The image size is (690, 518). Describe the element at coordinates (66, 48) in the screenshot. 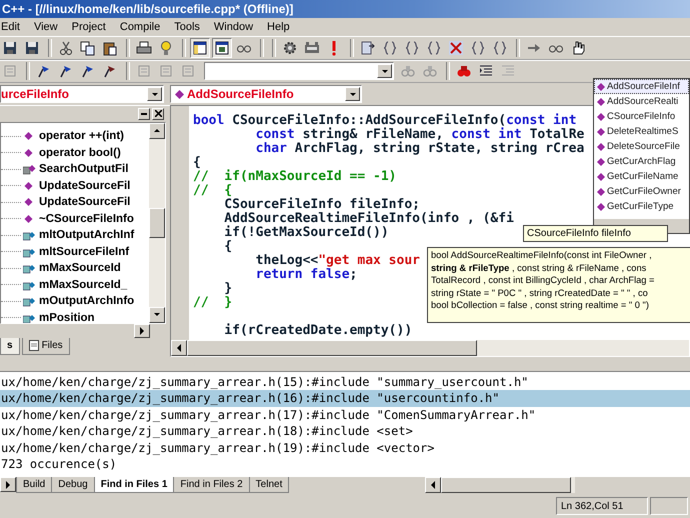

I see `cut-icon` at that location.